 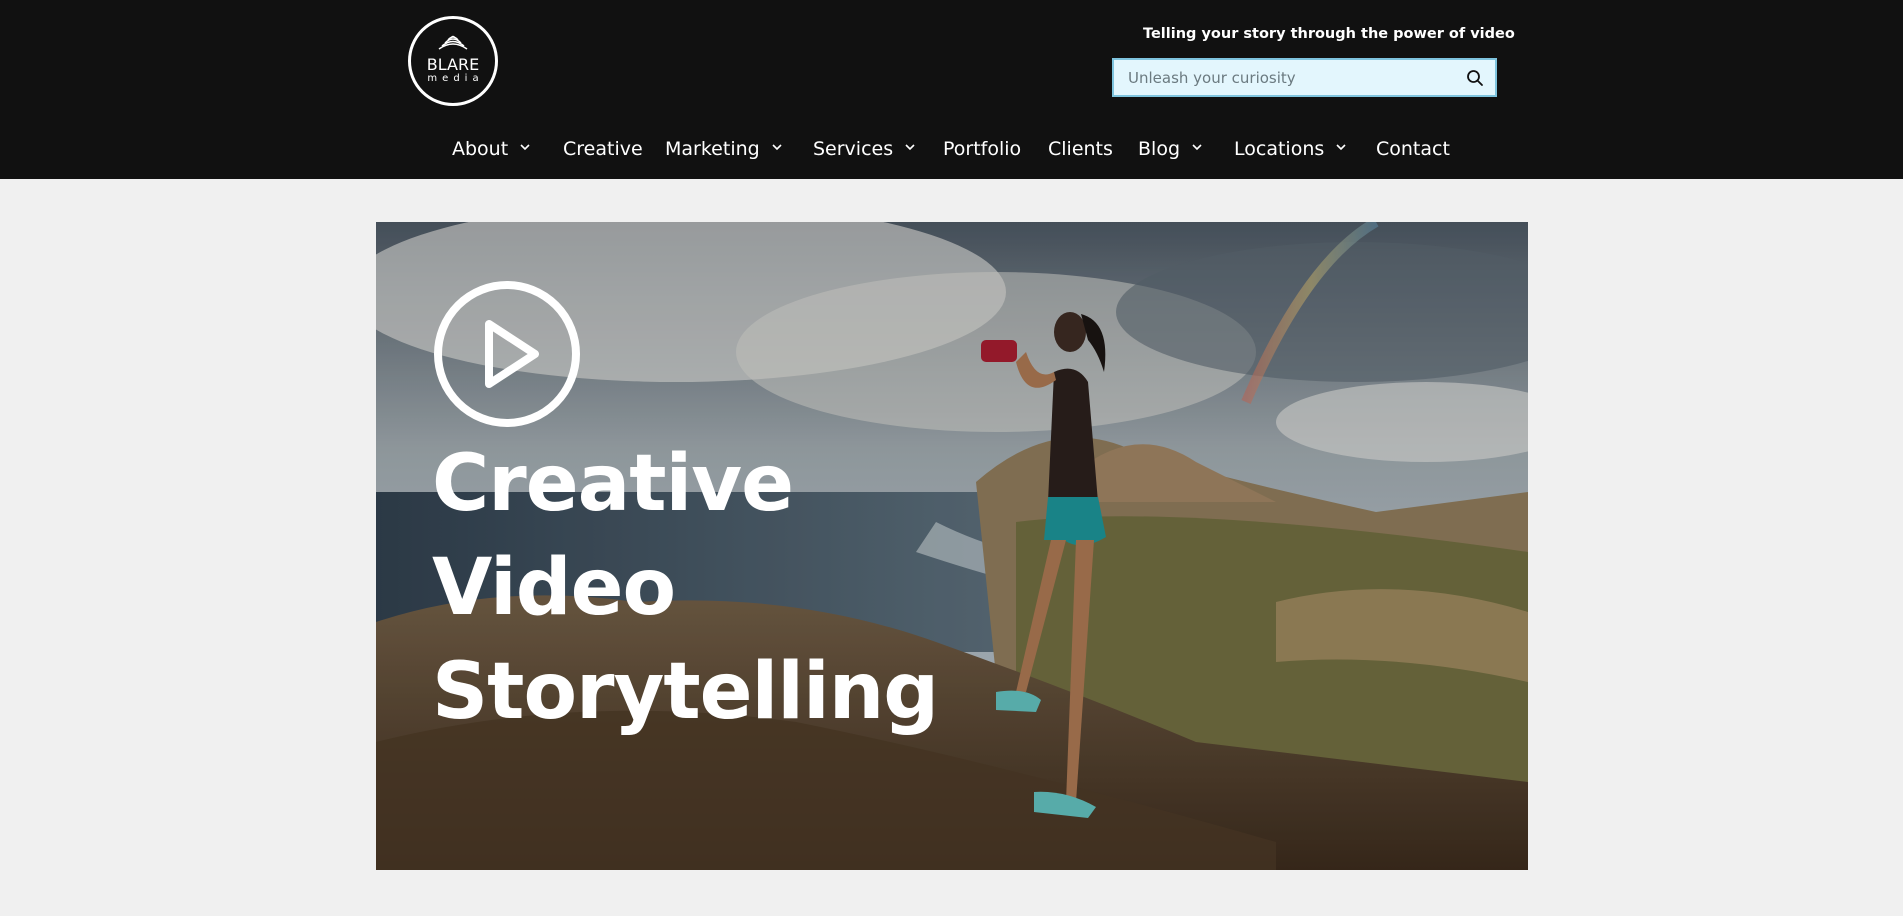 I want to click on nav-item-about: About, so click(x=491, y=149).